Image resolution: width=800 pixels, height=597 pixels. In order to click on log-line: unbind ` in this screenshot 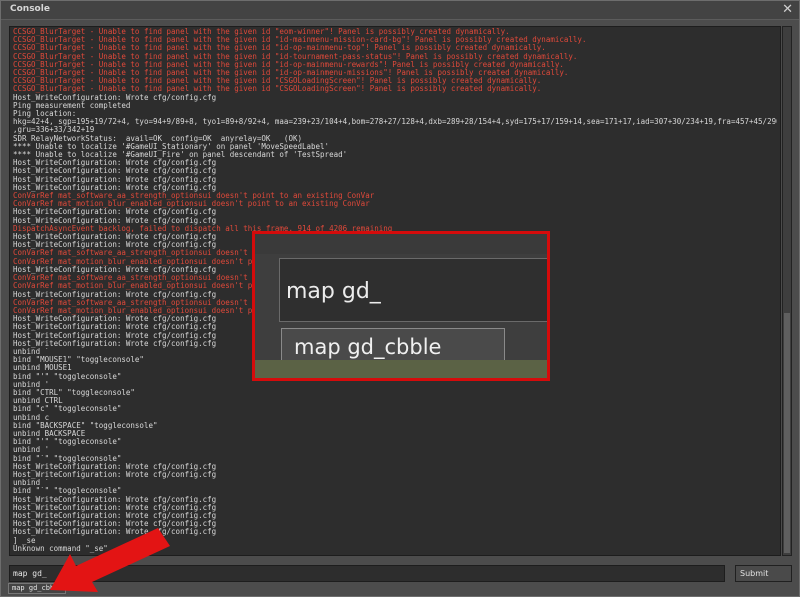, I will do `click(31, 483)`.